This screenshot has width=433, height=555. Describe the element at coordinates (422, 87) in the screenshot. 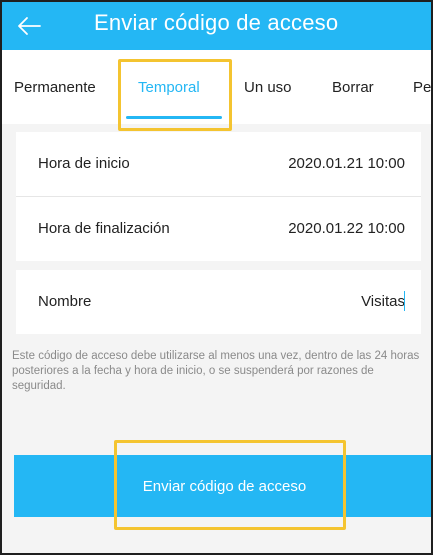

I see `tab-partial: Pe` at that location.